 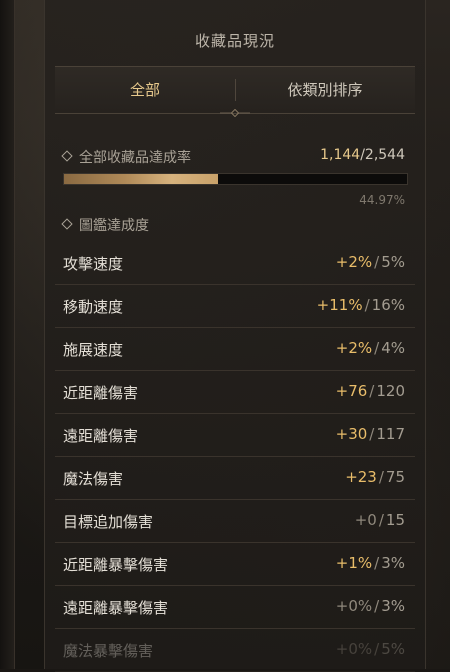 What do you see at coordinates (235, 435) in the screenshot?
I see `codex-stat-row: 遠距離傷害 +30/117` at bounding box center [235, 435].